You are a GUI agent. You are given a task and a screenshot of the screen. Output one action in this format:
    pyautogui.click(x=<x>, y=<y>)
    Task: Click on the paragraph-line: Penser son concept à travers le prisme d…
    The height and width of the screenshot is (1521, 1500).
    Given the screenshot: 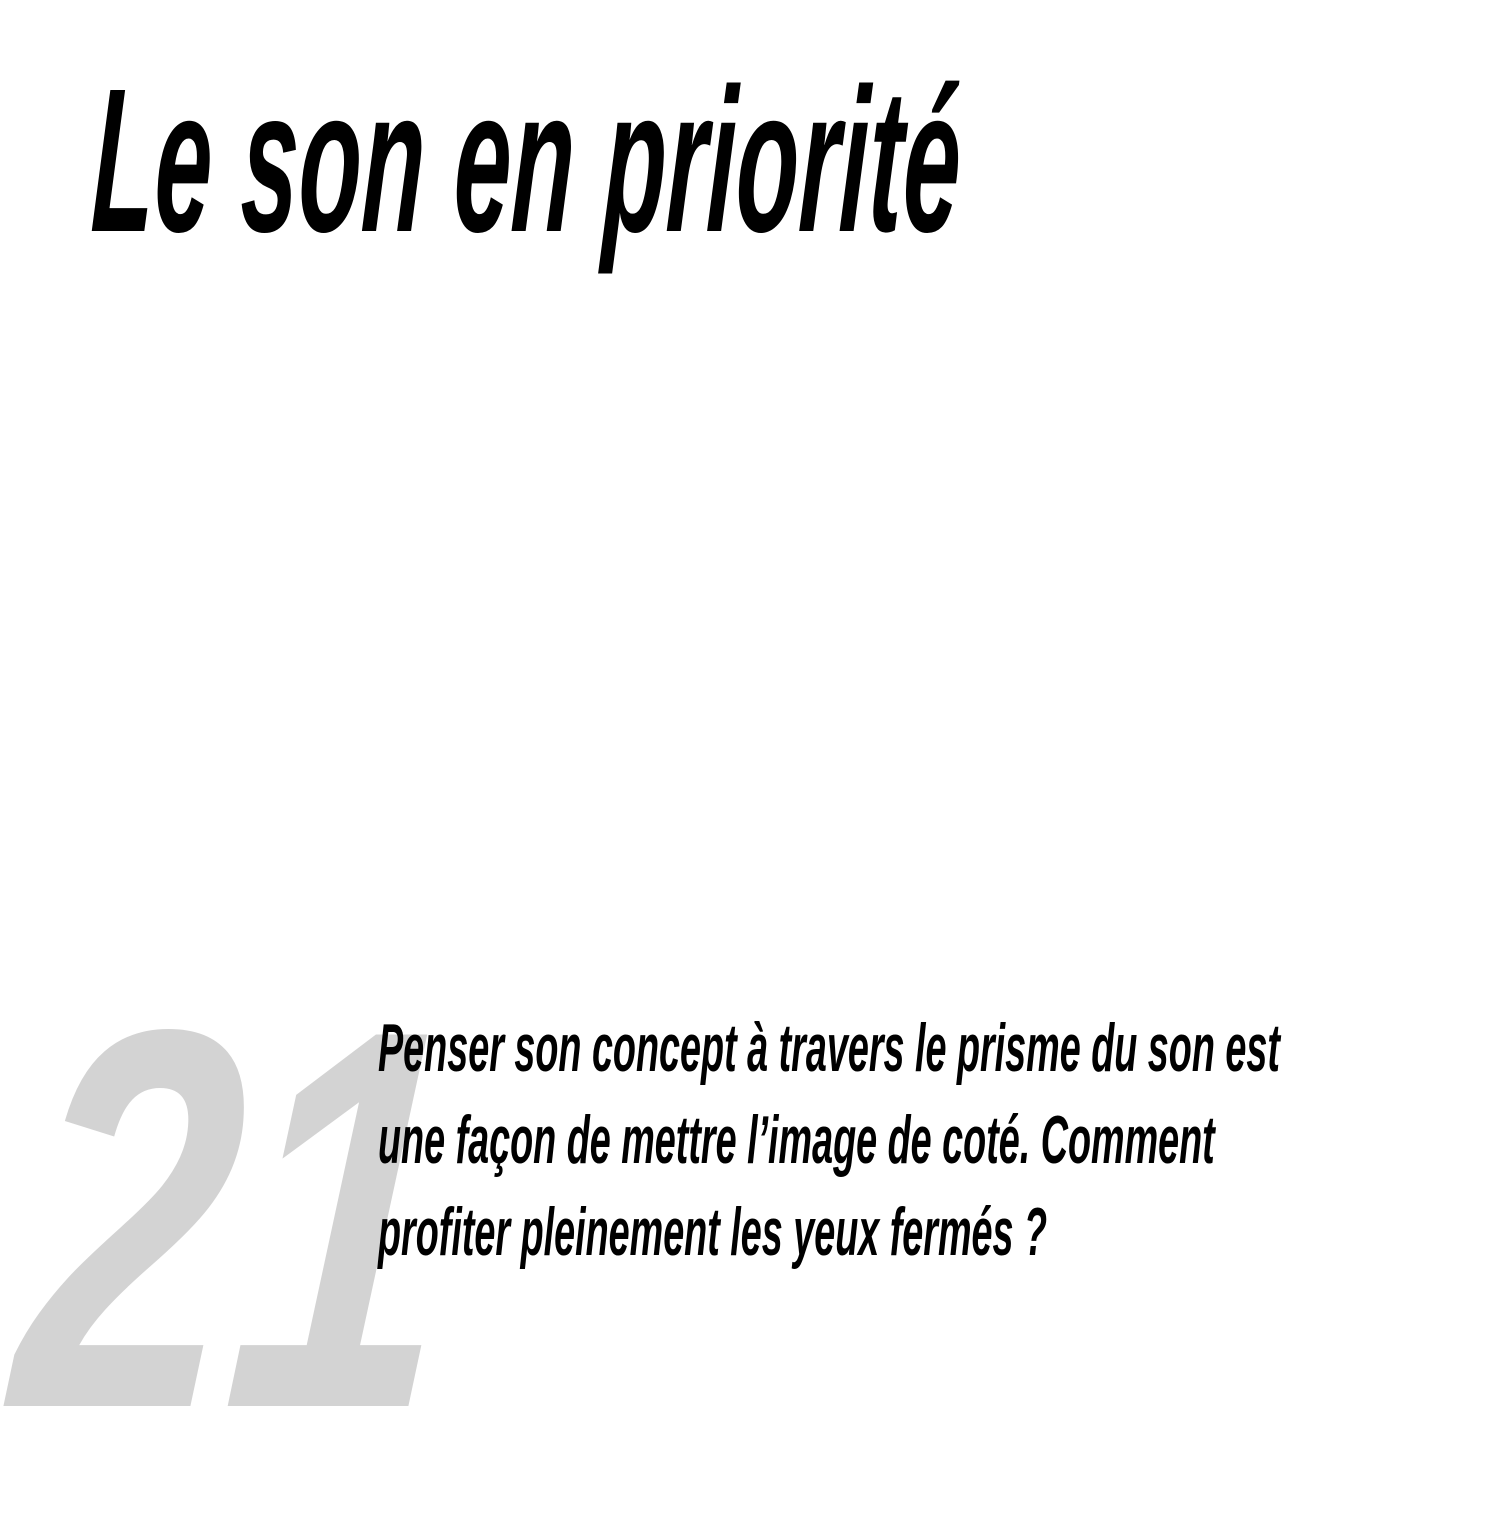 What is the action you would take?
    pyautogui.click(x=829, y=1048)
    